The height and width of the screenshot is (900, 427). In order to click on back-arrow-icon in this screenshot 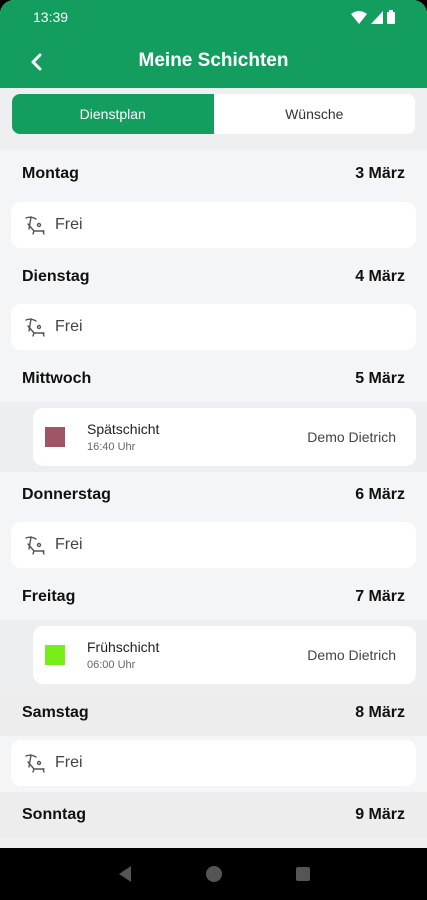, I will do `click(36, 62)`.